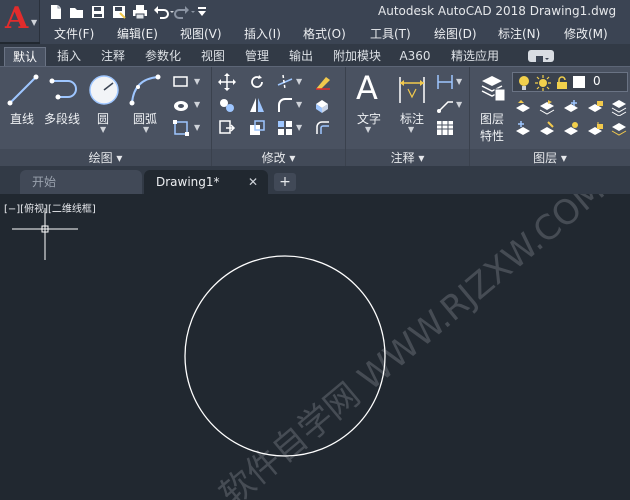 The image size is (630, 500). What do you see at coordinates (257, 128) in the screenshot?
I see `scale-icon` at bounding box center [257, 128].